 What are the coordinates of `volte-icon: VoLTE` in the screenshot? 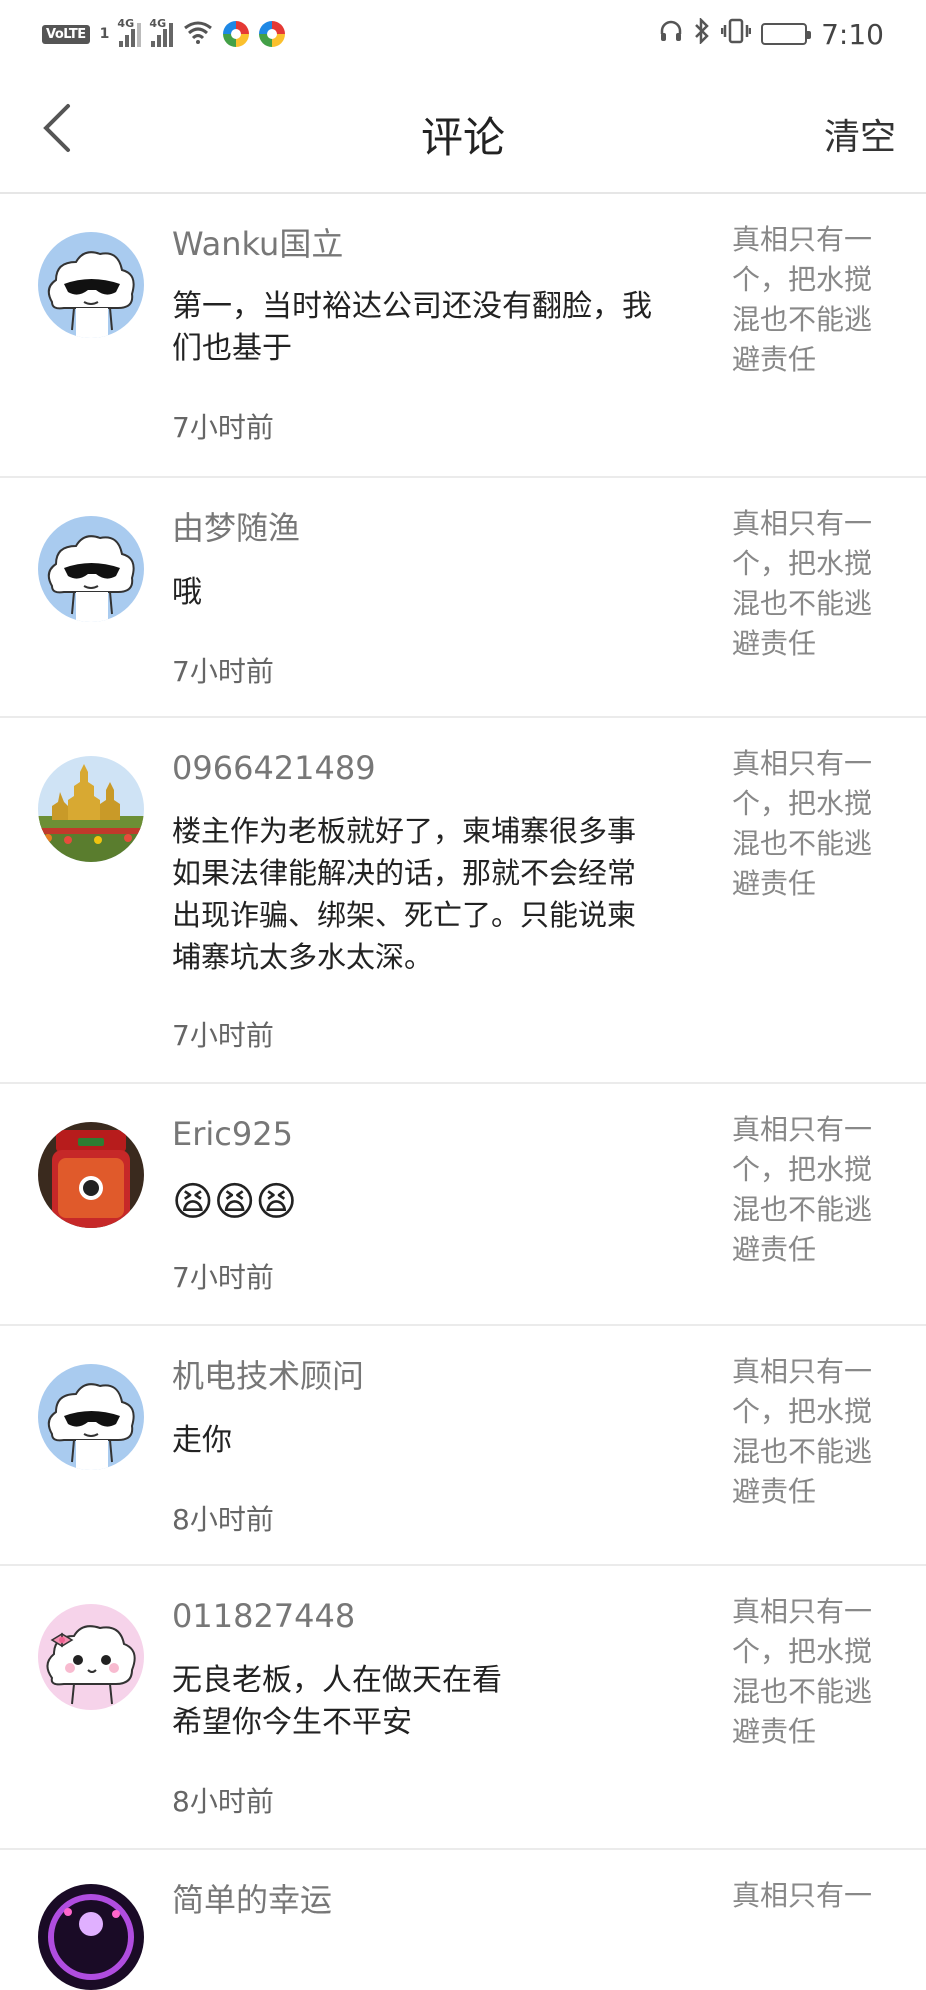 It's located at (66, 34).